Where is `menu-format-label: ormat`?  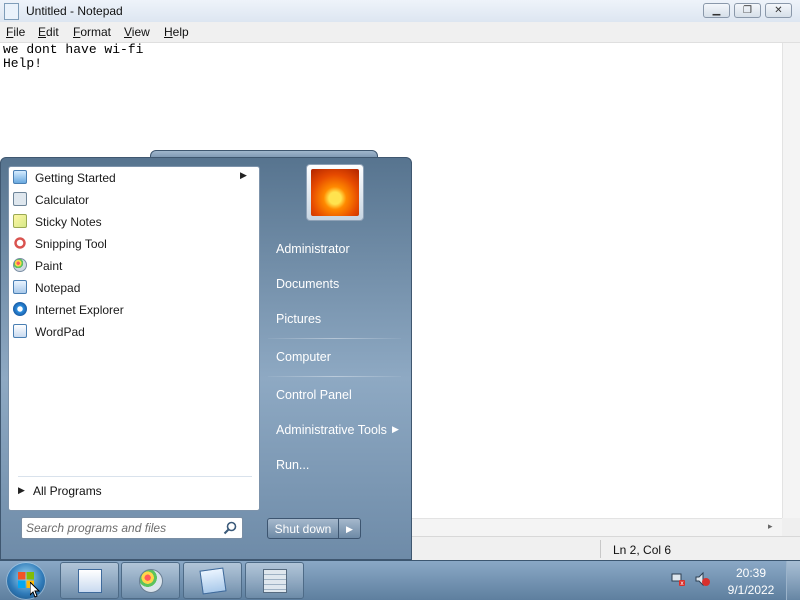
menu-format-label: ormat is located at coordinates (96, 32).